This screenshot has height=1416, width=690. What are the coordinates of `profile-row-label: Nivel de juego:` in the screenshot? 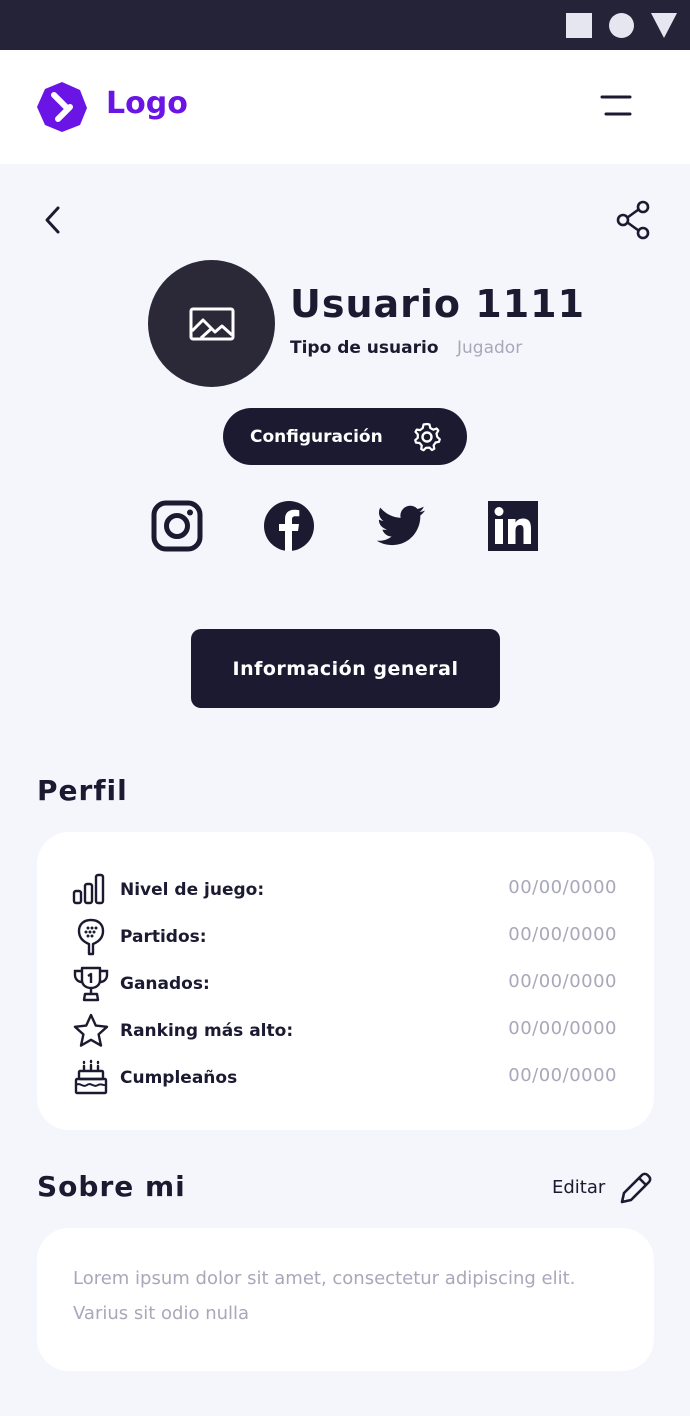 It's located at (192, 890).